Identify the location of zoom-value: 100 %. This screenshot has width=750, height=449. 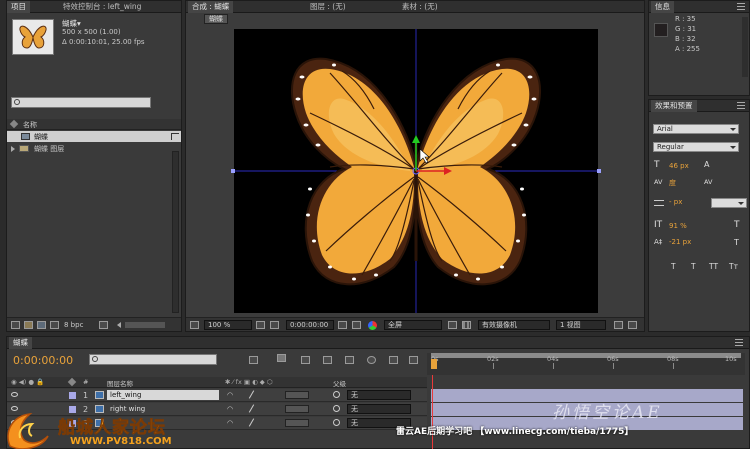
(219, 325).